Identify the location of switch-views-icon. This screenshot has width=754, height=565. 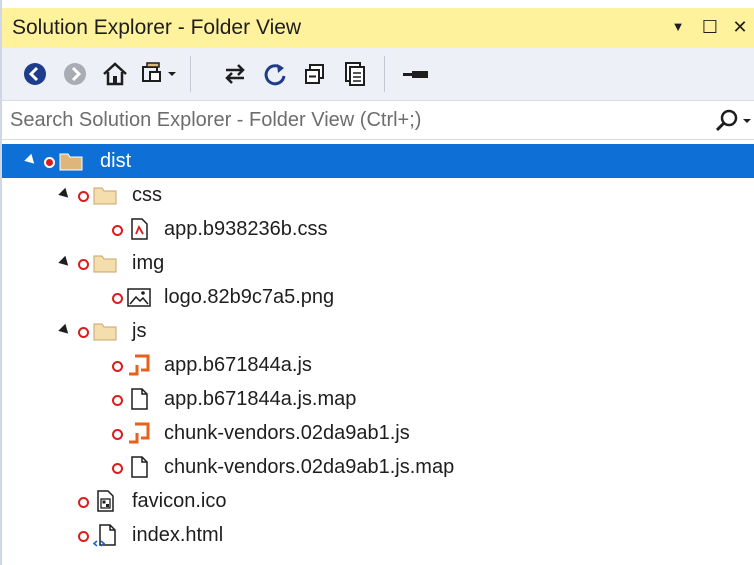
(159, 72).